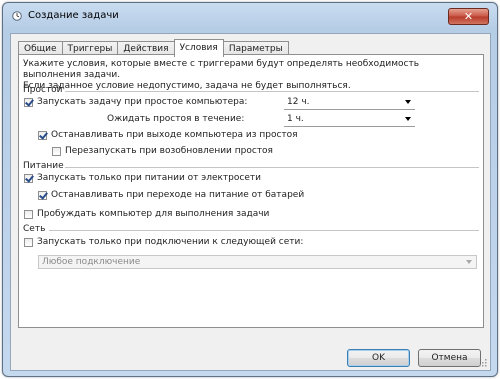  Describe the element at coordinates (349, 103) in the screenshot. I see `idle-duration-select: 12 ч.` at that location.